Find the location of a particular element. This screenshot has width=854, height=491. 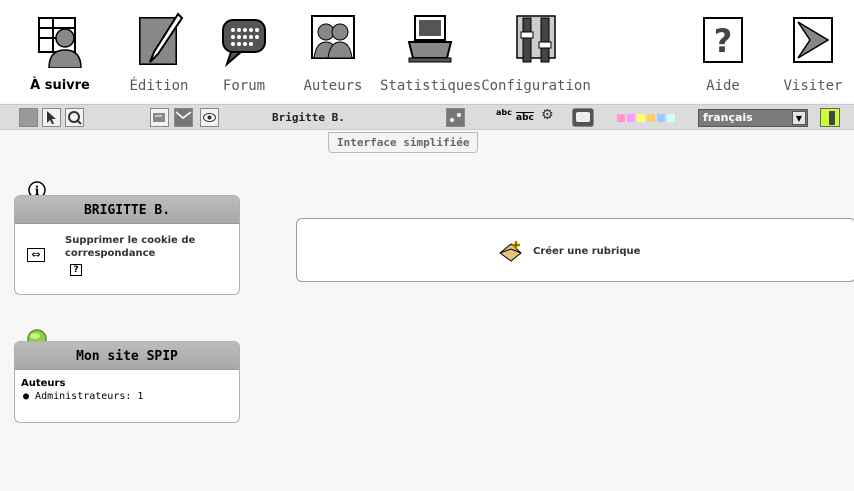

nav-forum: Forum is located at coordinates (244, 53).